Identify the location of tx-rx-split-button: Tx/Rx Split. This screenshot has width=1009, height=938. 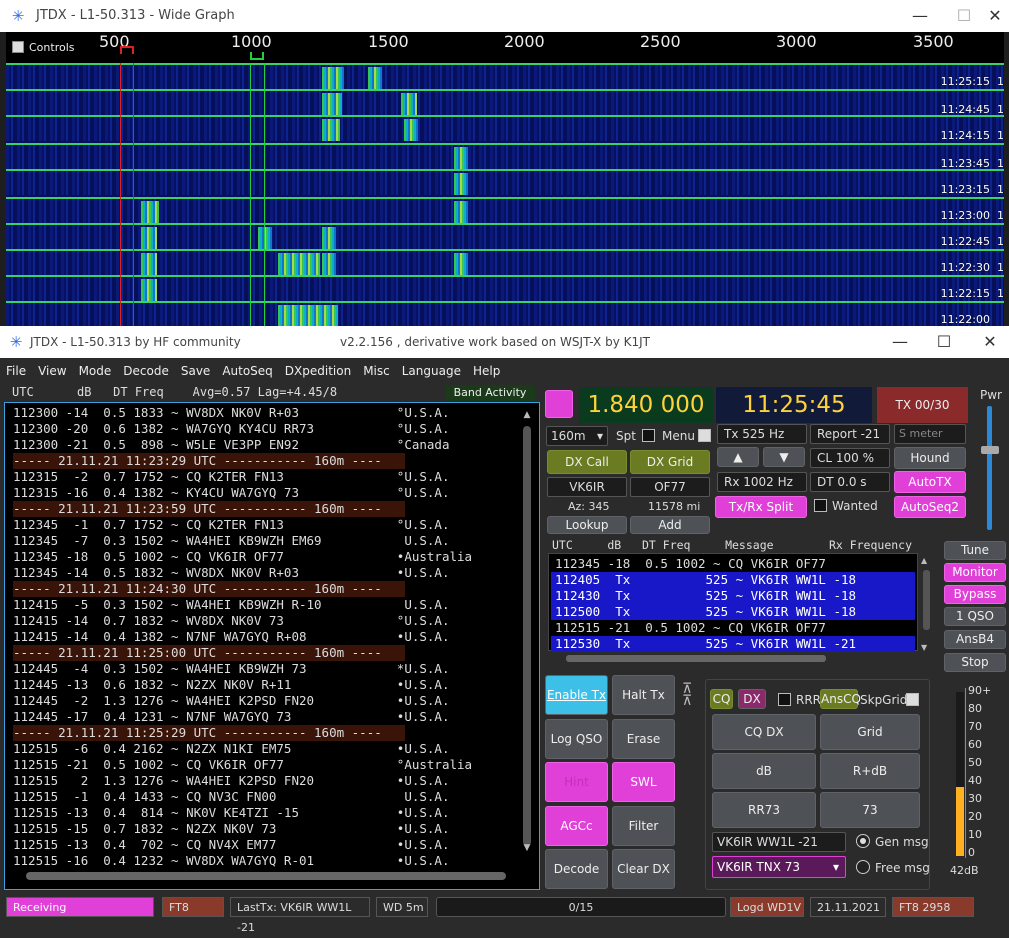
(761, 507).